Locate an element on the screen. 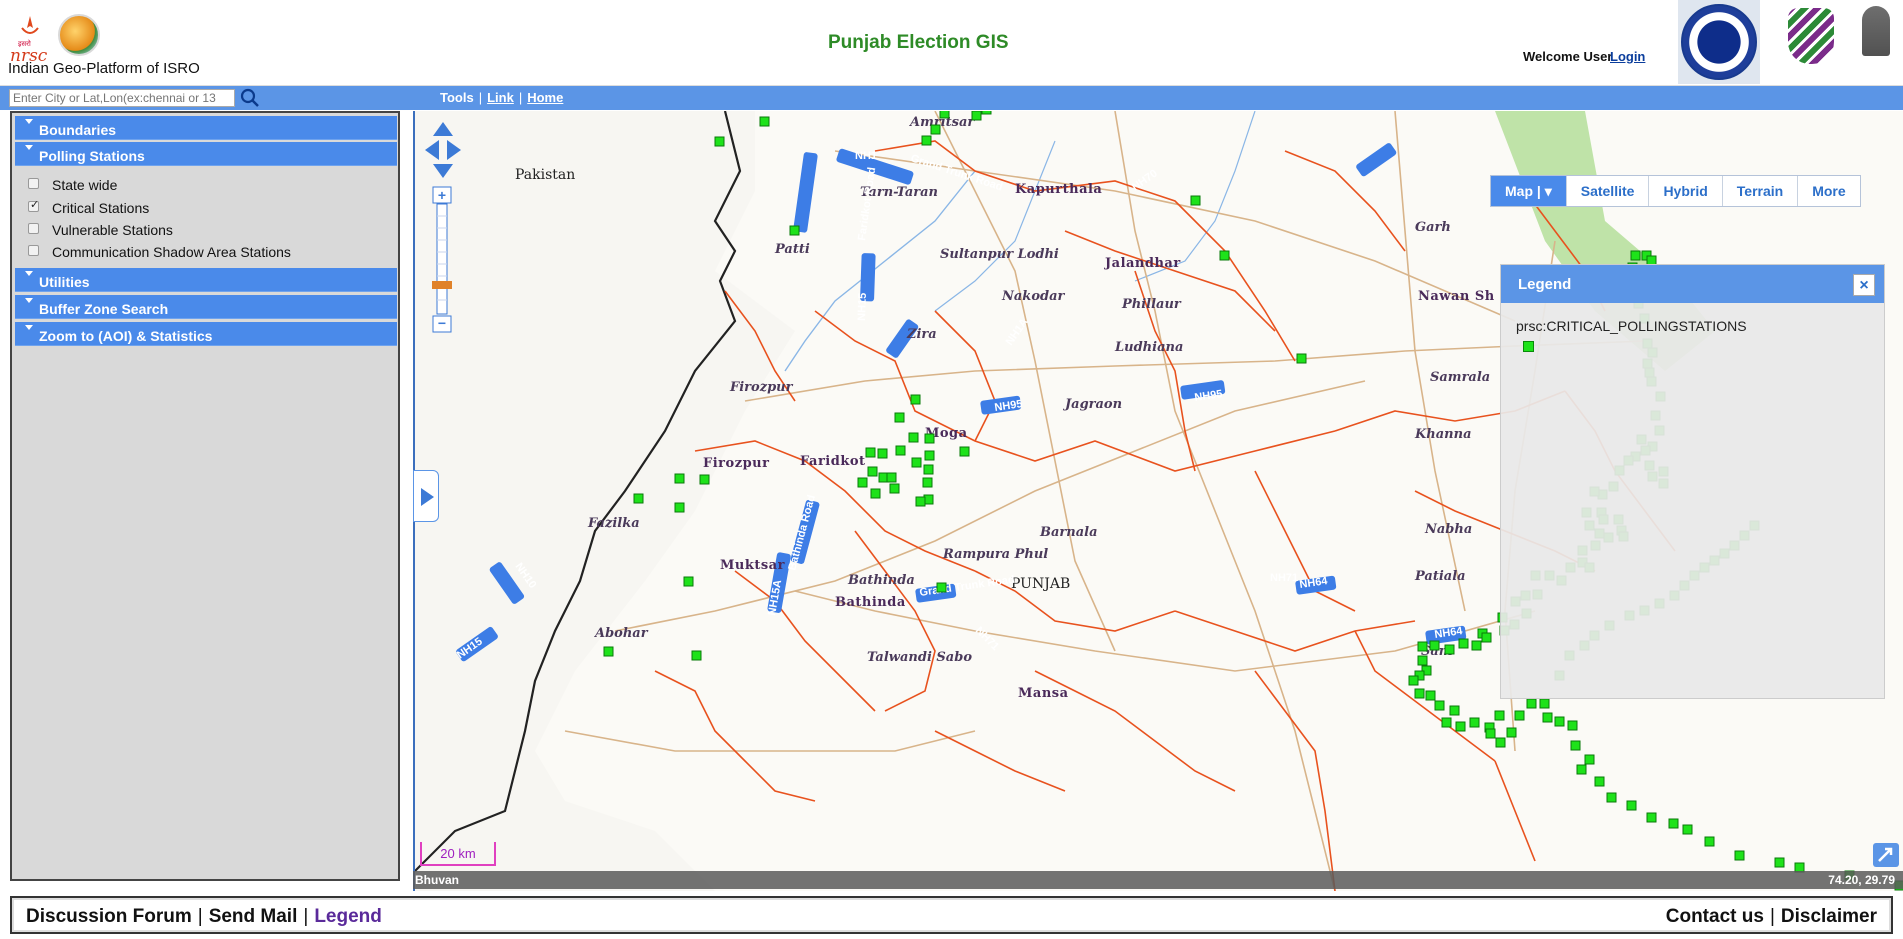 This screenshot has height=939, width=1903. expand-icon is located at coordinates (1886, 855).